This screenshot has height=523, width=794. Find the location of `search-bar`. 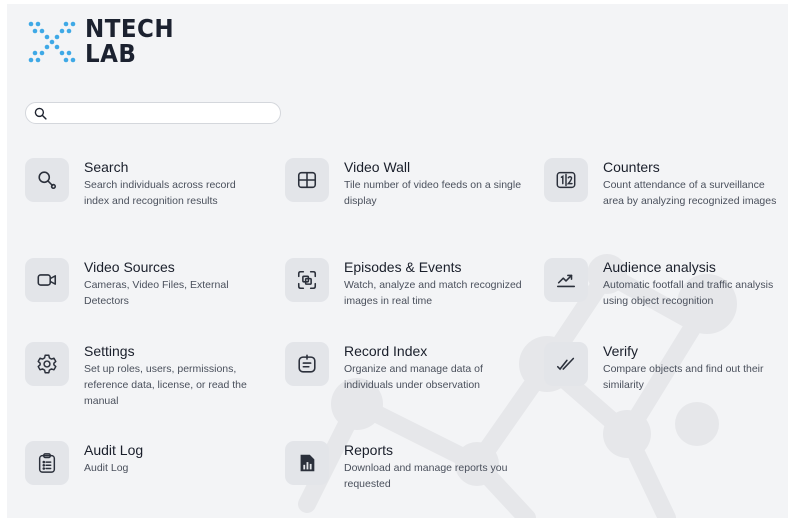

search-bar is located at coordinates (153, 113).